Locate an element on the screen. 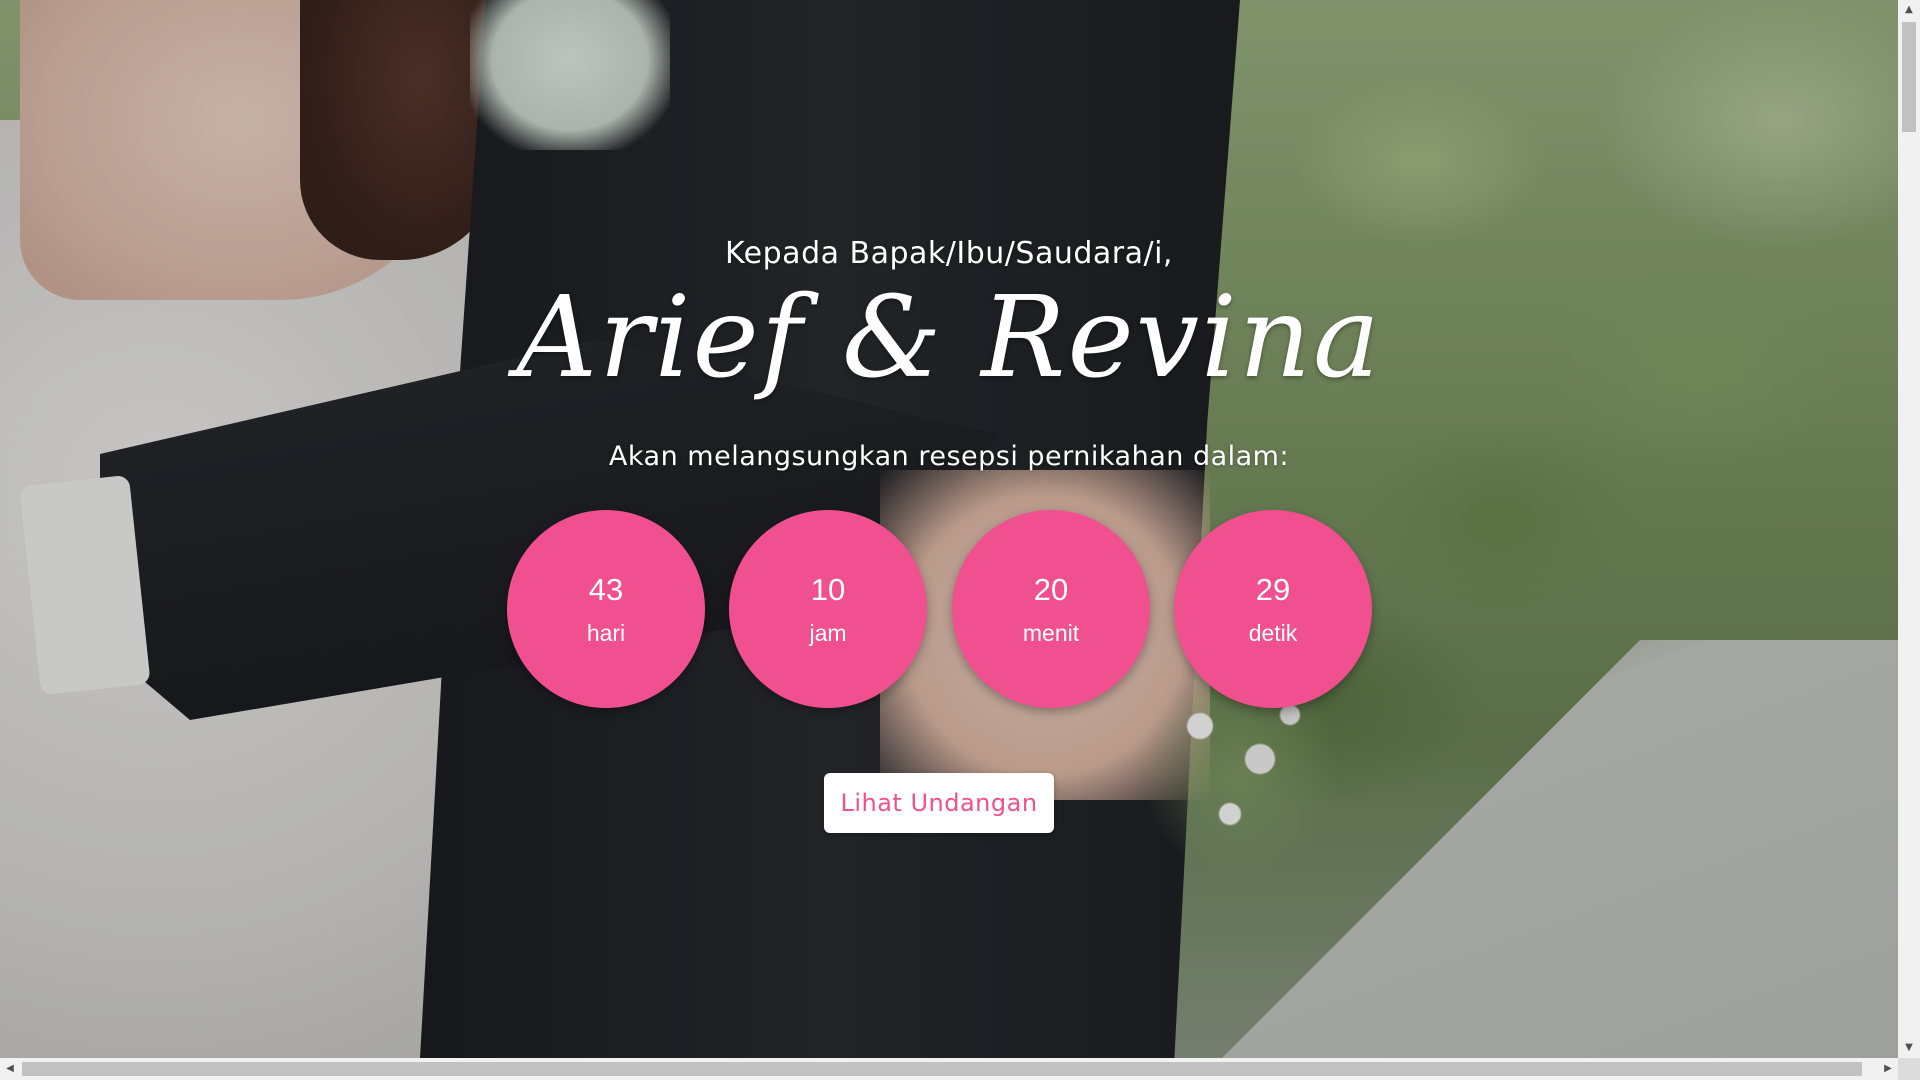 Image resolution: width=1920 pixels, height=1080 pixels. countdown-hours-value: 10 is located at coordinates (828, 589).